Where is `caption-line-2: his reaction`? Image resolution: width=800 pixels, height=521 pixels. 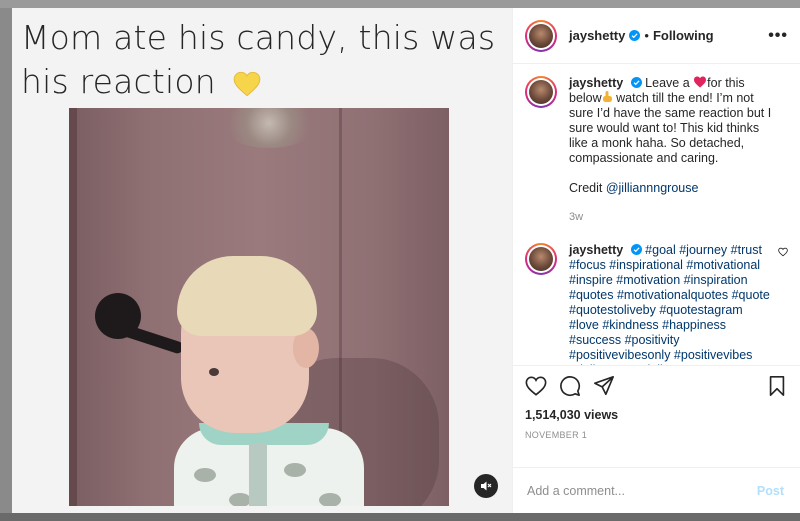
caption-line-2: his reaction is located at coordinates (118, 81).